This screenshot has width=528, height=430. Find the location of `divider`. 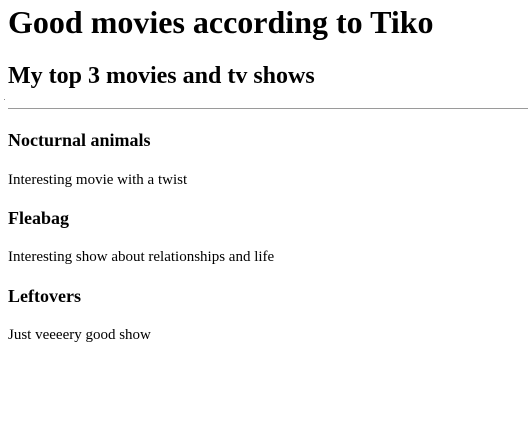

divider is located at coordinates (268, 108).